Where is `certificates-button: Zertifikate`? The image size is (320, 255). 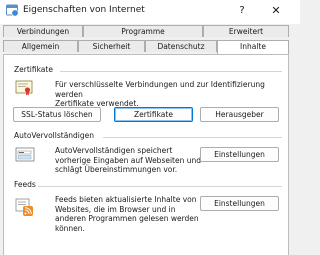 certificates-button: Zertifikate is located at coordinates (153, 114).